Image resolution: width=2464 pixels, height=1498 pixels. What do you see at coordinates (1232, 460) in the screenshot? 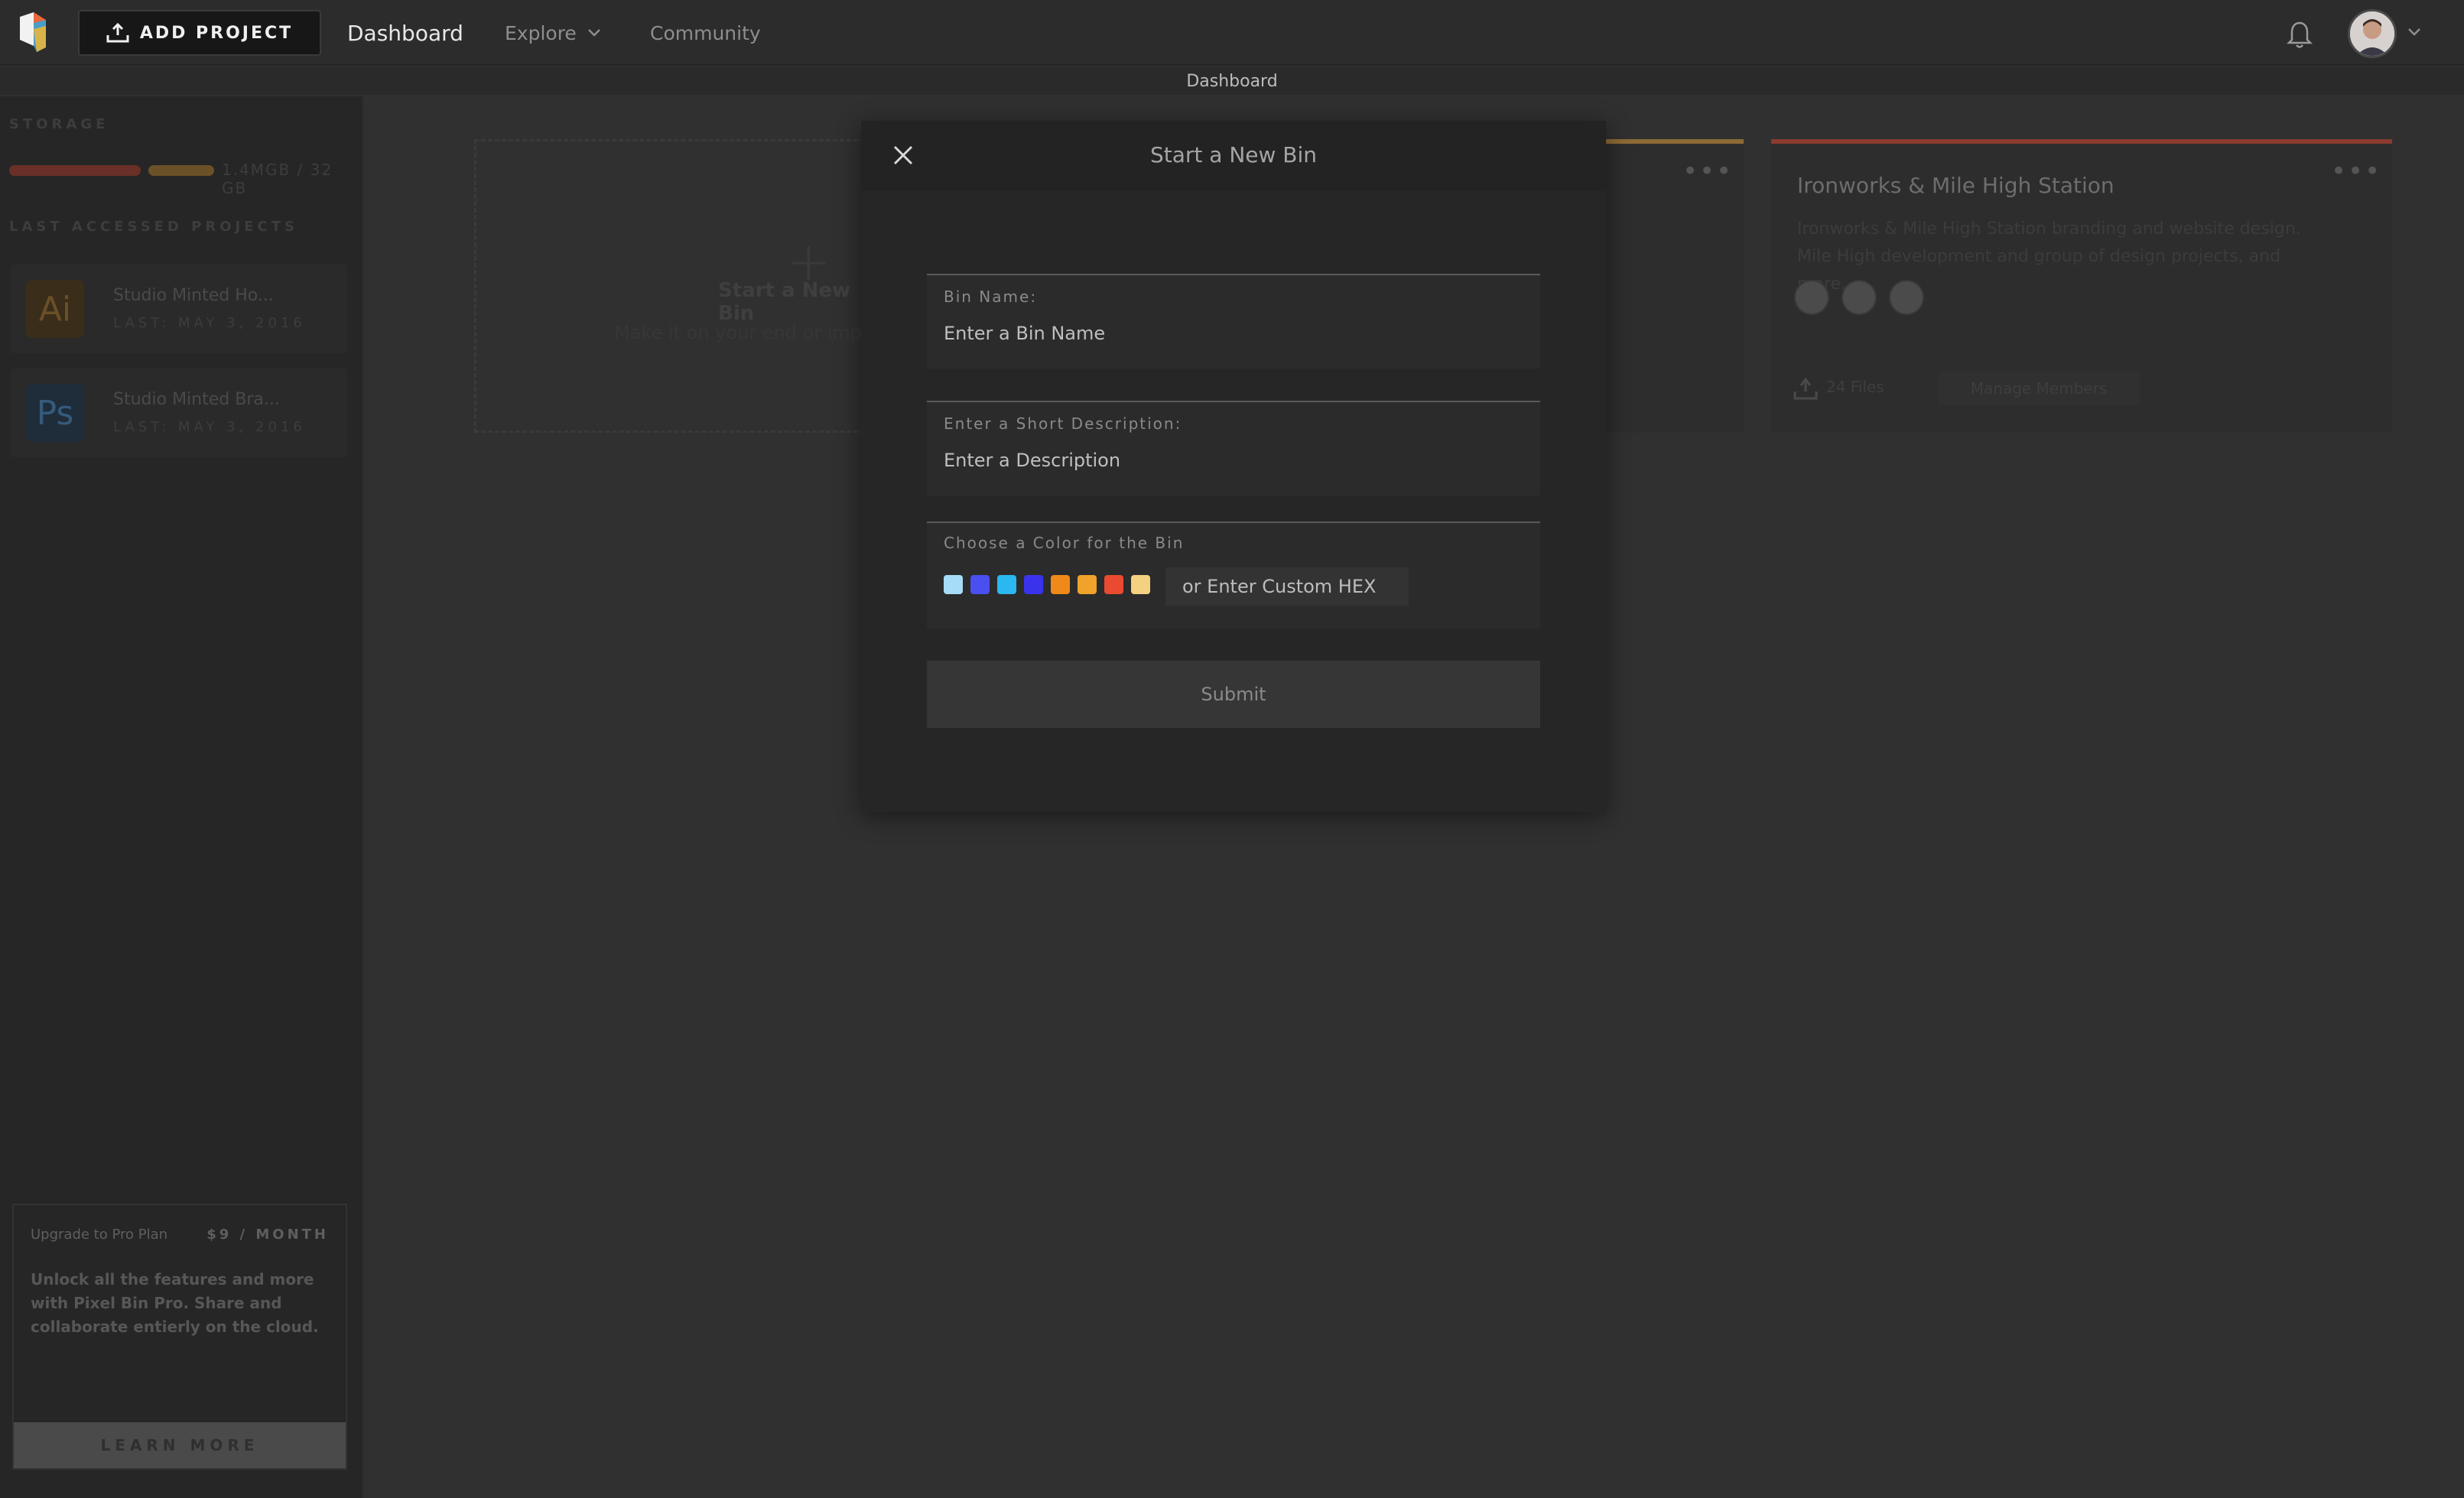
I see `description-input` at bounding box center [1232, 460].